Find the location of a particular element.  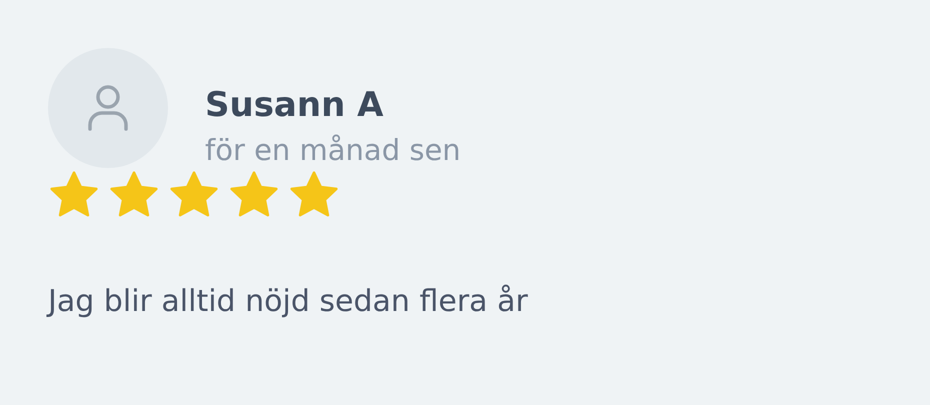

review-text: Jag blir alltid nöjd sedan flera år is located at coordinates (288, 302).